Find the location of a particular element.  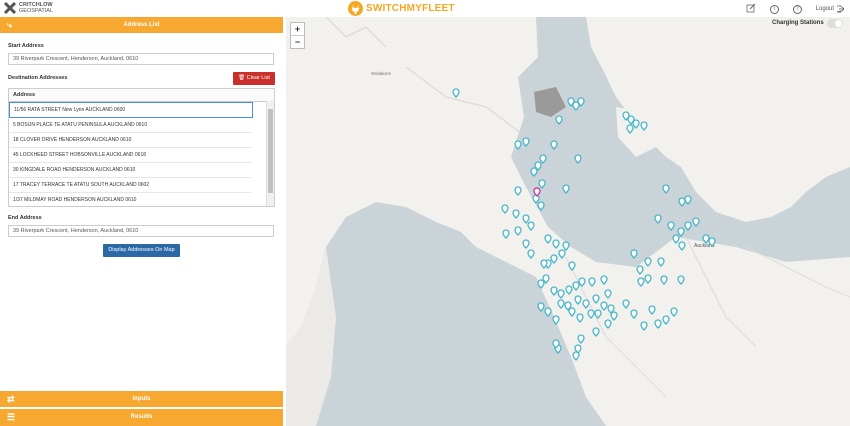

logout-link: Logout is located at coordinates (830, 9).